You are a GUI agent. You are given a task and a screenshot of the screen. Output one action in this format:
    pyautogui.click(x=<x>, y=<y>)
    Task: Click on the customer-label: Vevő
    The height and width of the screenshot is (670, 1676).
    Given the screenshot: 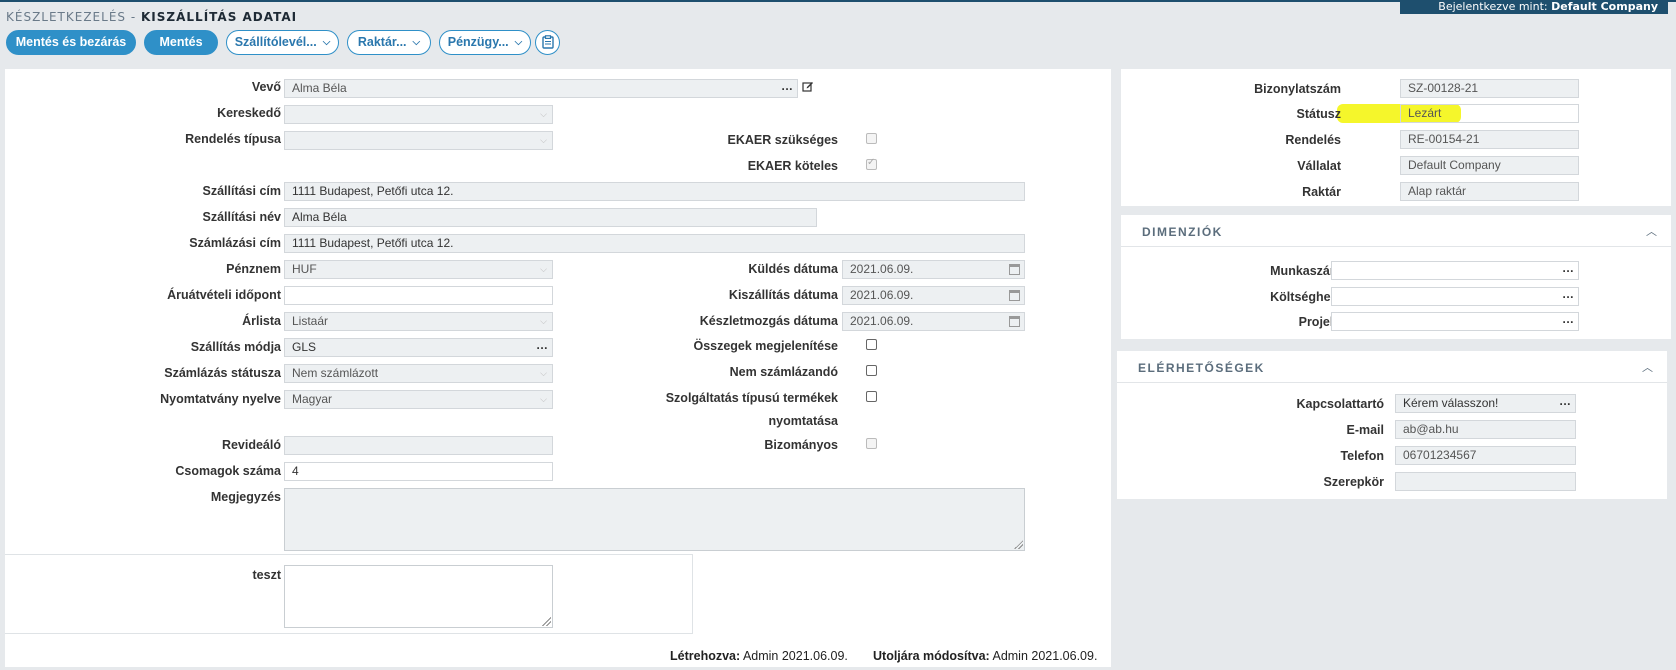 What is the action you would take?
    pyautogui.click(x=266, y=87)
    